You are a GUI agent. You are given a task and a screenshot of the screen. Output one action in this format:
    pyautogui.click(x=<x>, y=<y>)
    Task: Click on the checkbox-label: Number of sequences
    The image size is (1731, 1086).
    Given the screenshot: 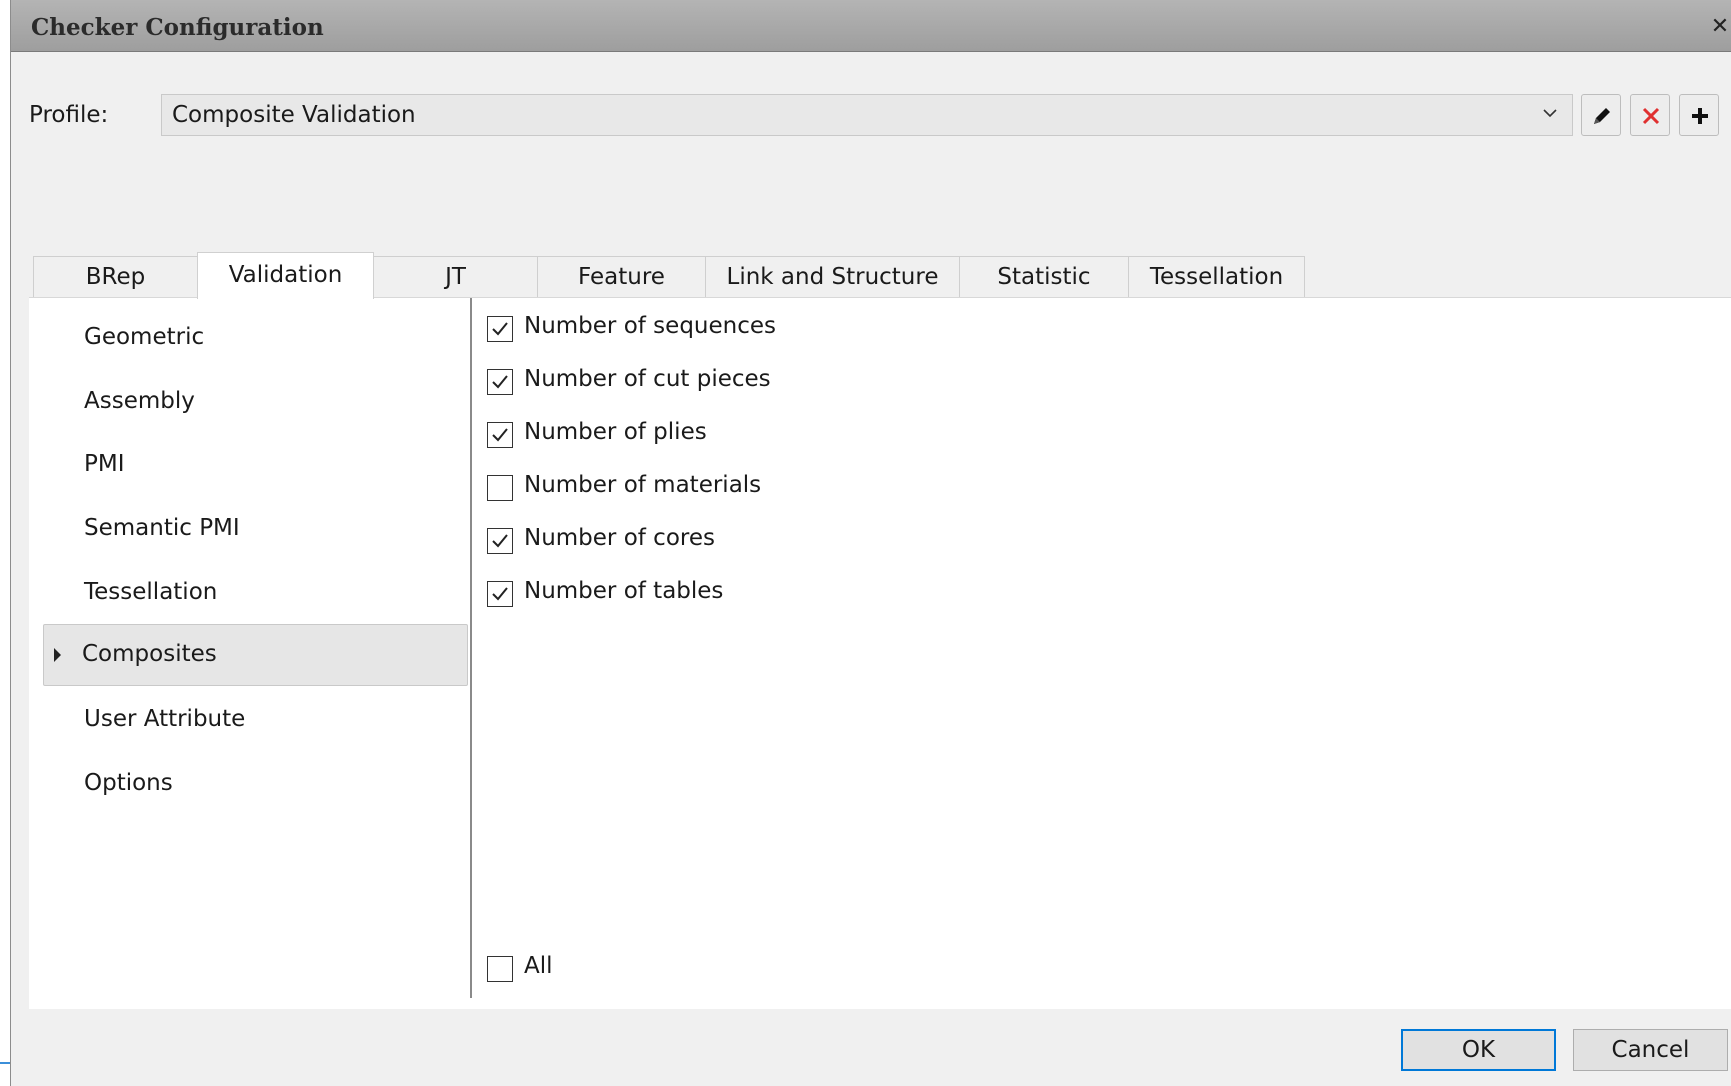 What is the action you would take?
    pyautogui.click(x=650, y=326)
    